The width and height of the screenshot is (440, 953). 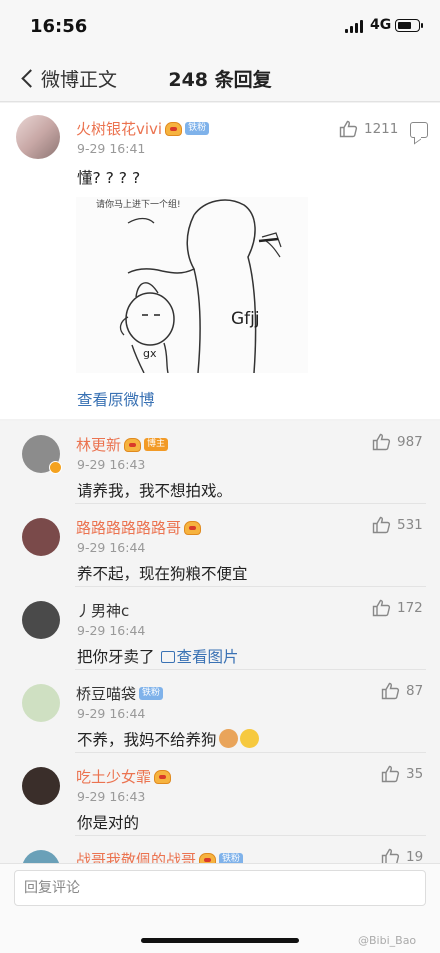 I want to click on like-count: 19, so click(x=415, y=856).